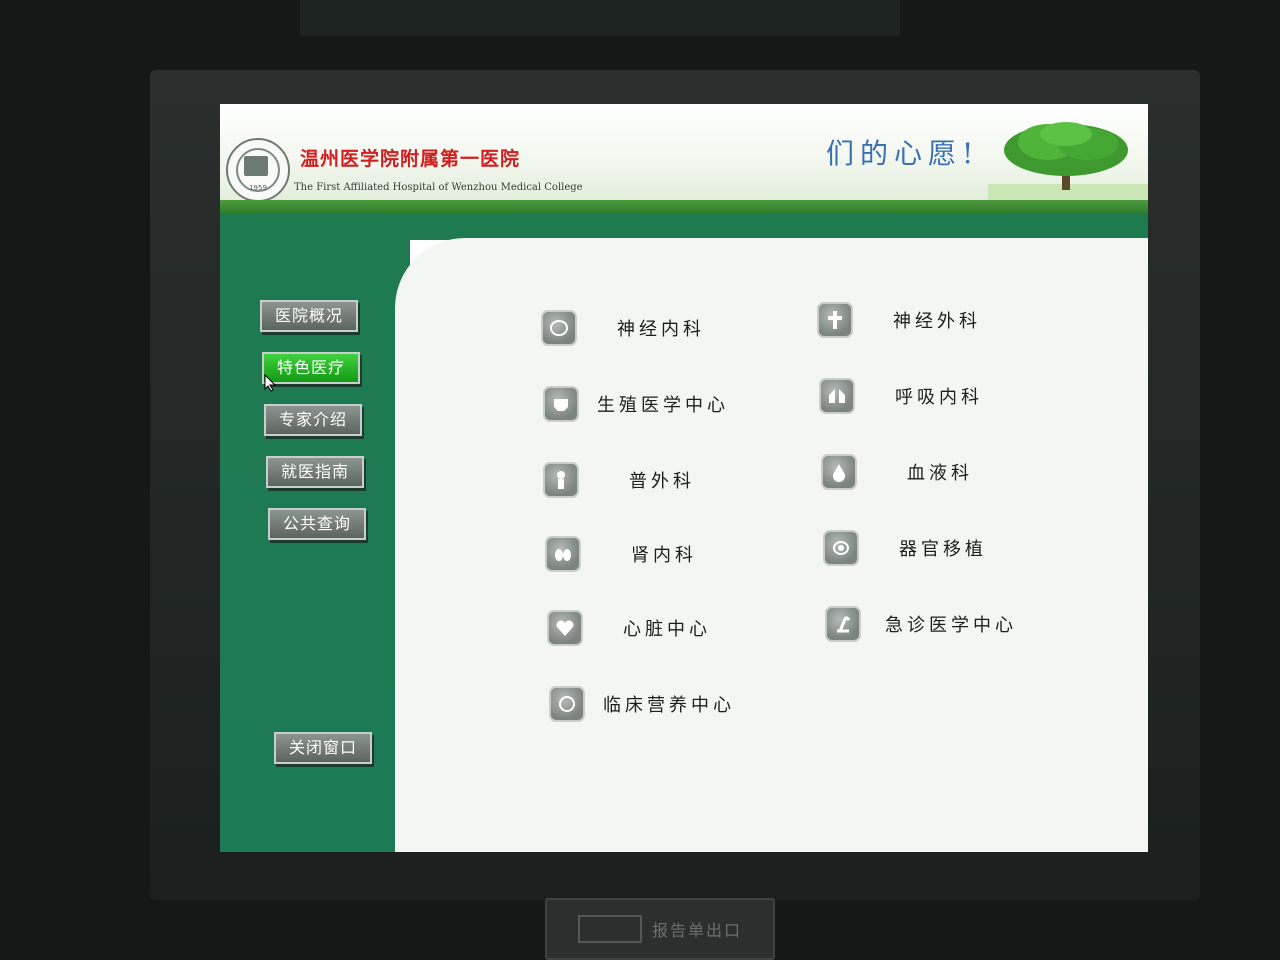 This screenshot has width=1280, height=960. I want to click on dept-nephrology: 肾内科, so click(621, 554).